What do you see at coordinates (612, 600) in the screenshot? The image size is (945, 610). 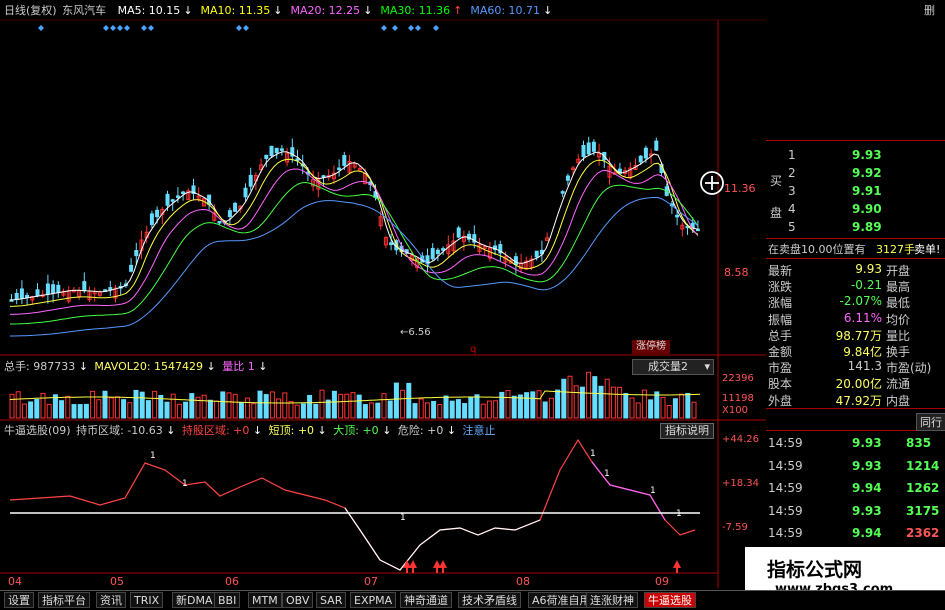 I see `tab-13: 连涨财神` at bounding box center [612, 600].